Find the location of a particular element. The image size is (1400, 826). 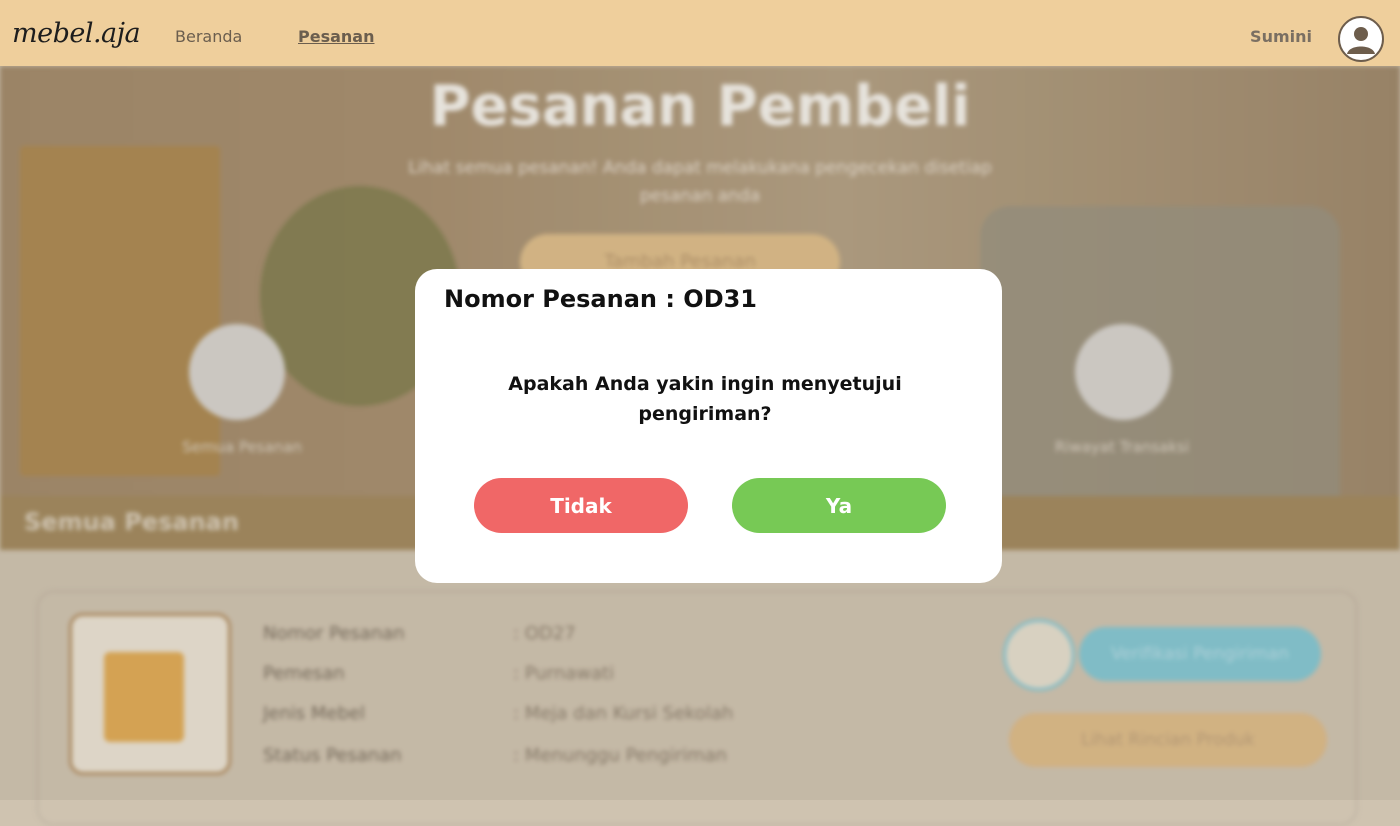

nav-link-beranda: Beranda is located at coordinates (208, 36).